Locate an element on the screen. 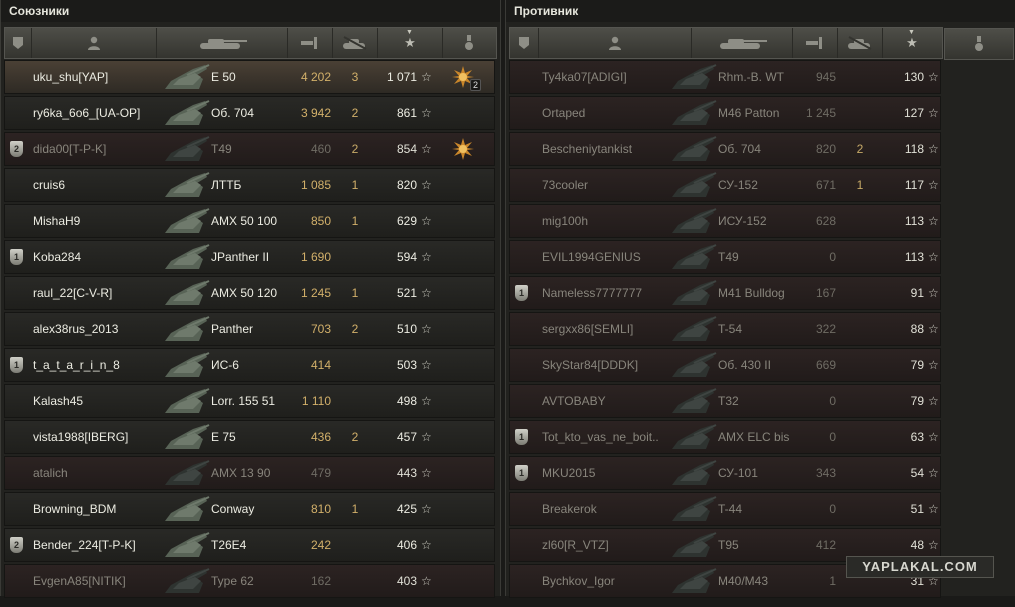 This screenshot has height=607, width=1015. damage-value: 810 is located at coordinates (320, 509).